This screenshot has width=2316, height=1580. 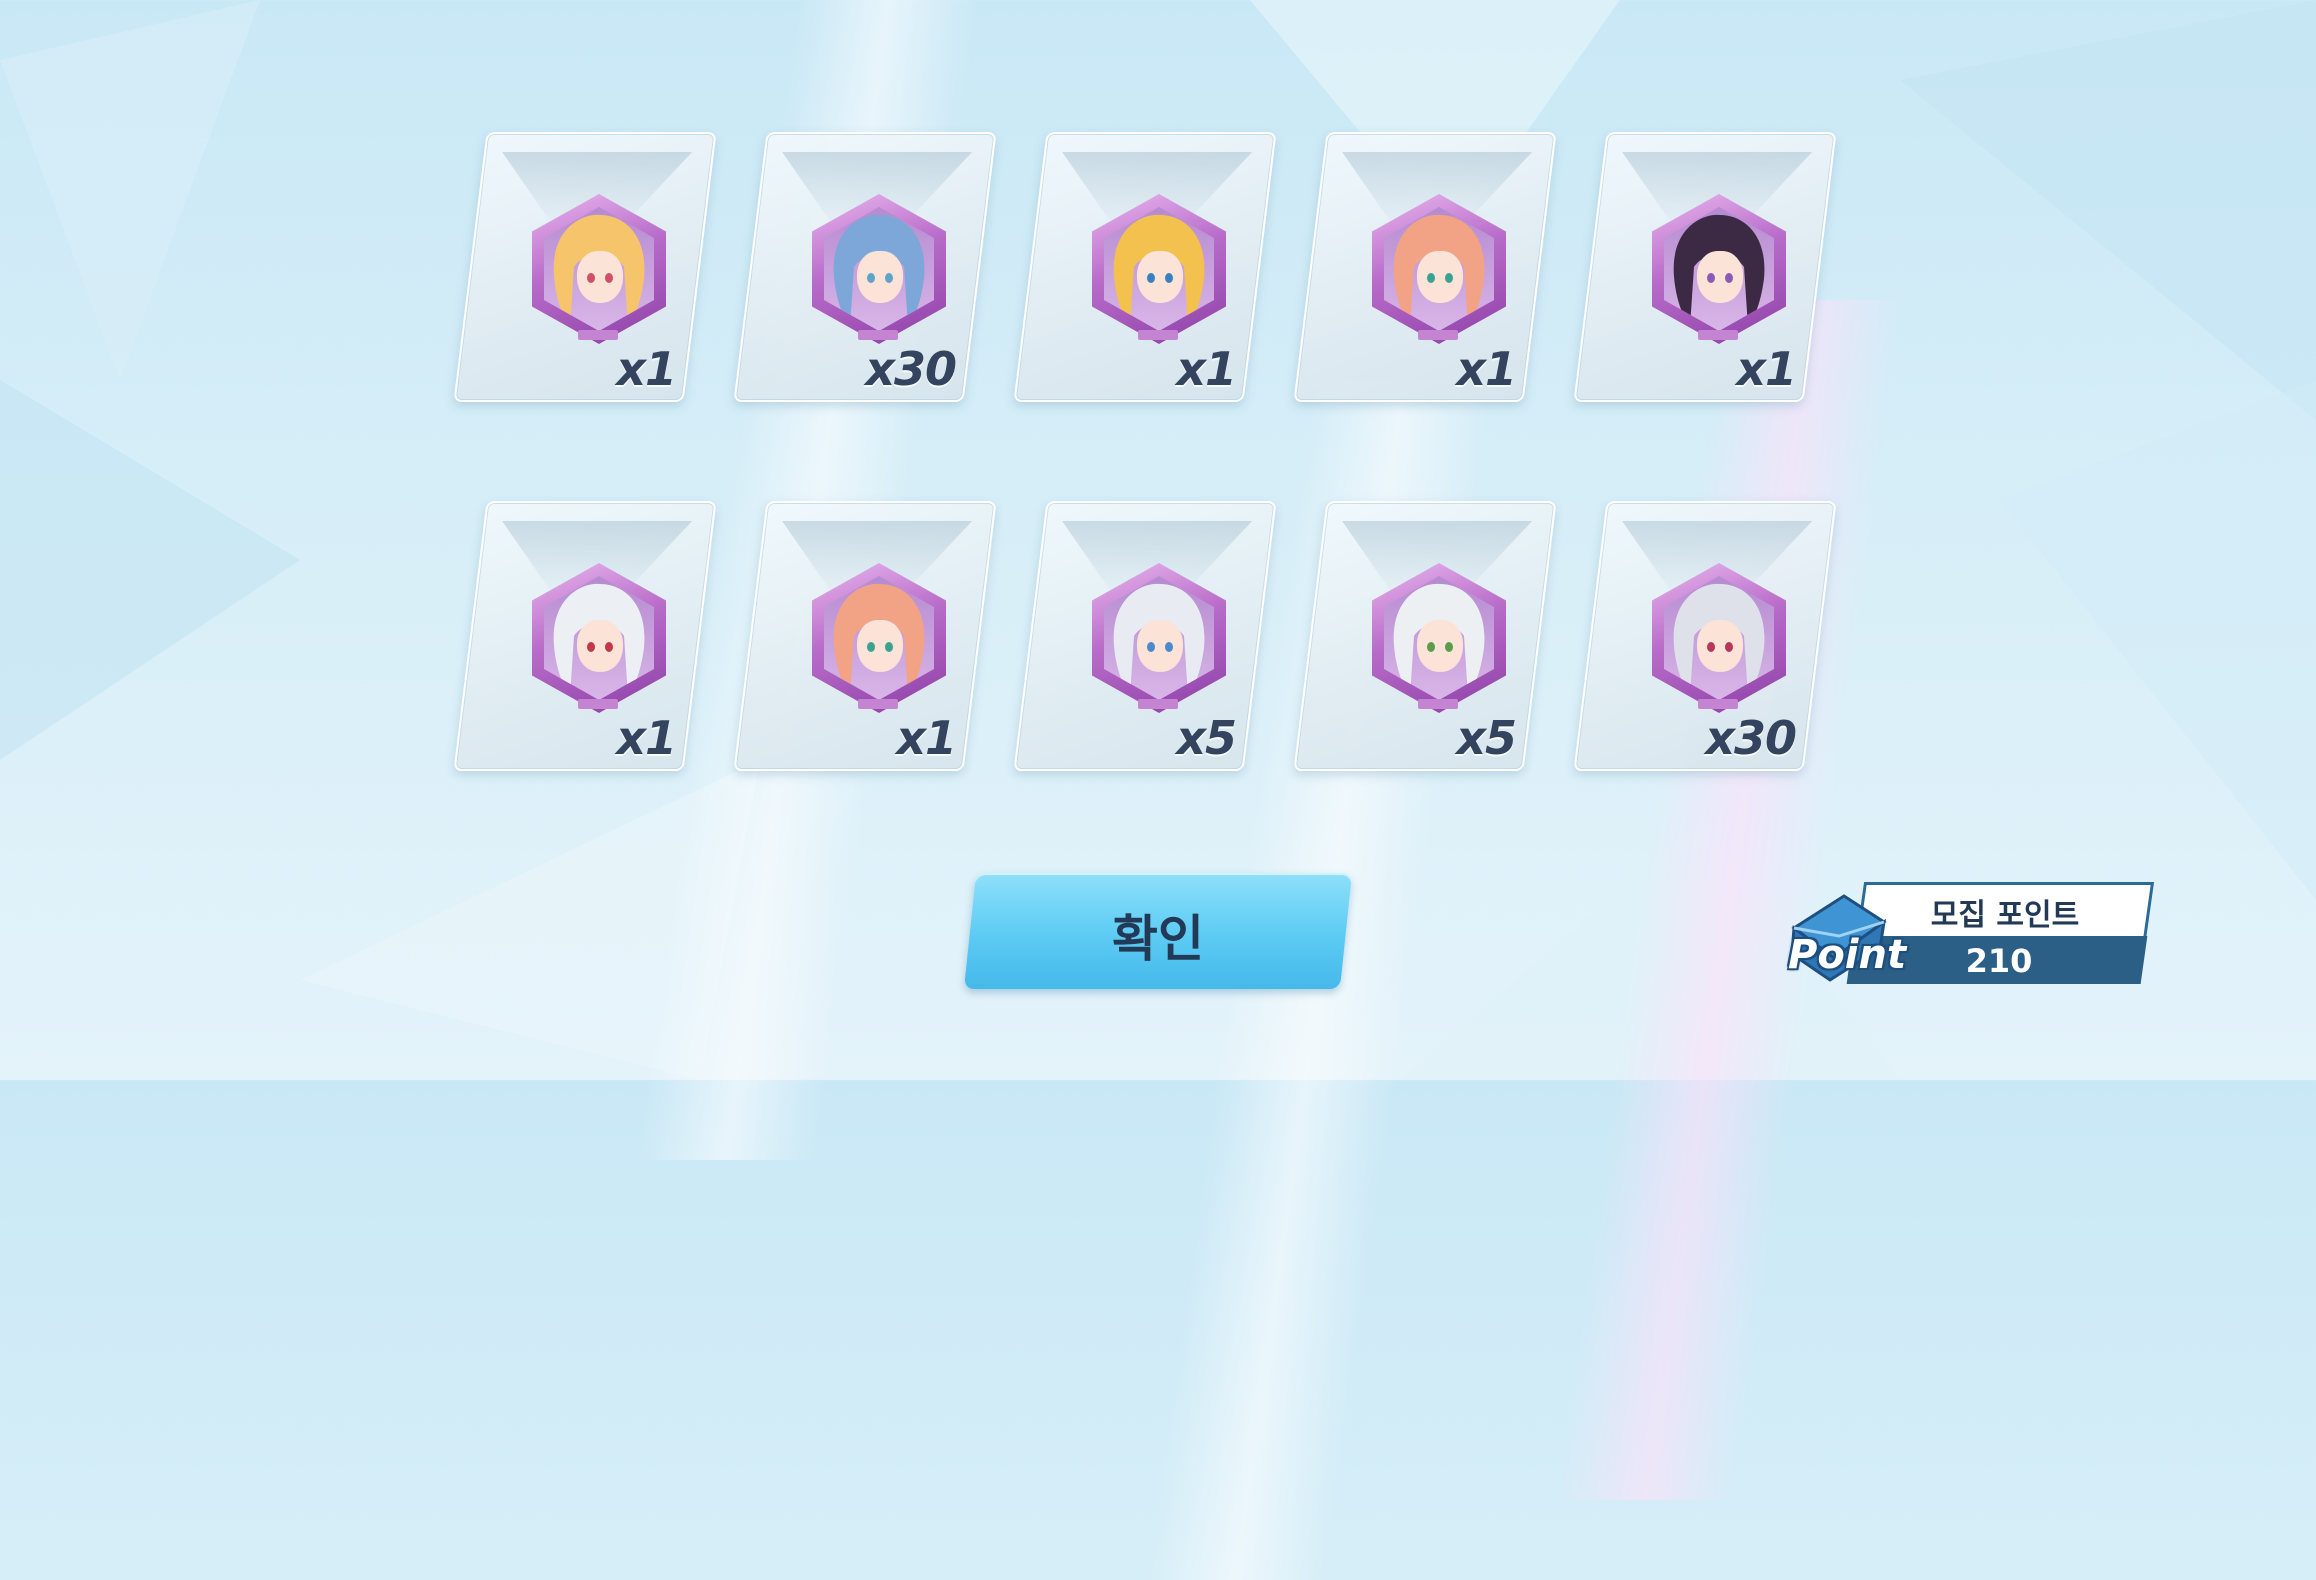 What do you see at coordinates (599, 269) in the screenshot?
I see `character-portrait-blonde-glasses` at bounding box center [599, 269].